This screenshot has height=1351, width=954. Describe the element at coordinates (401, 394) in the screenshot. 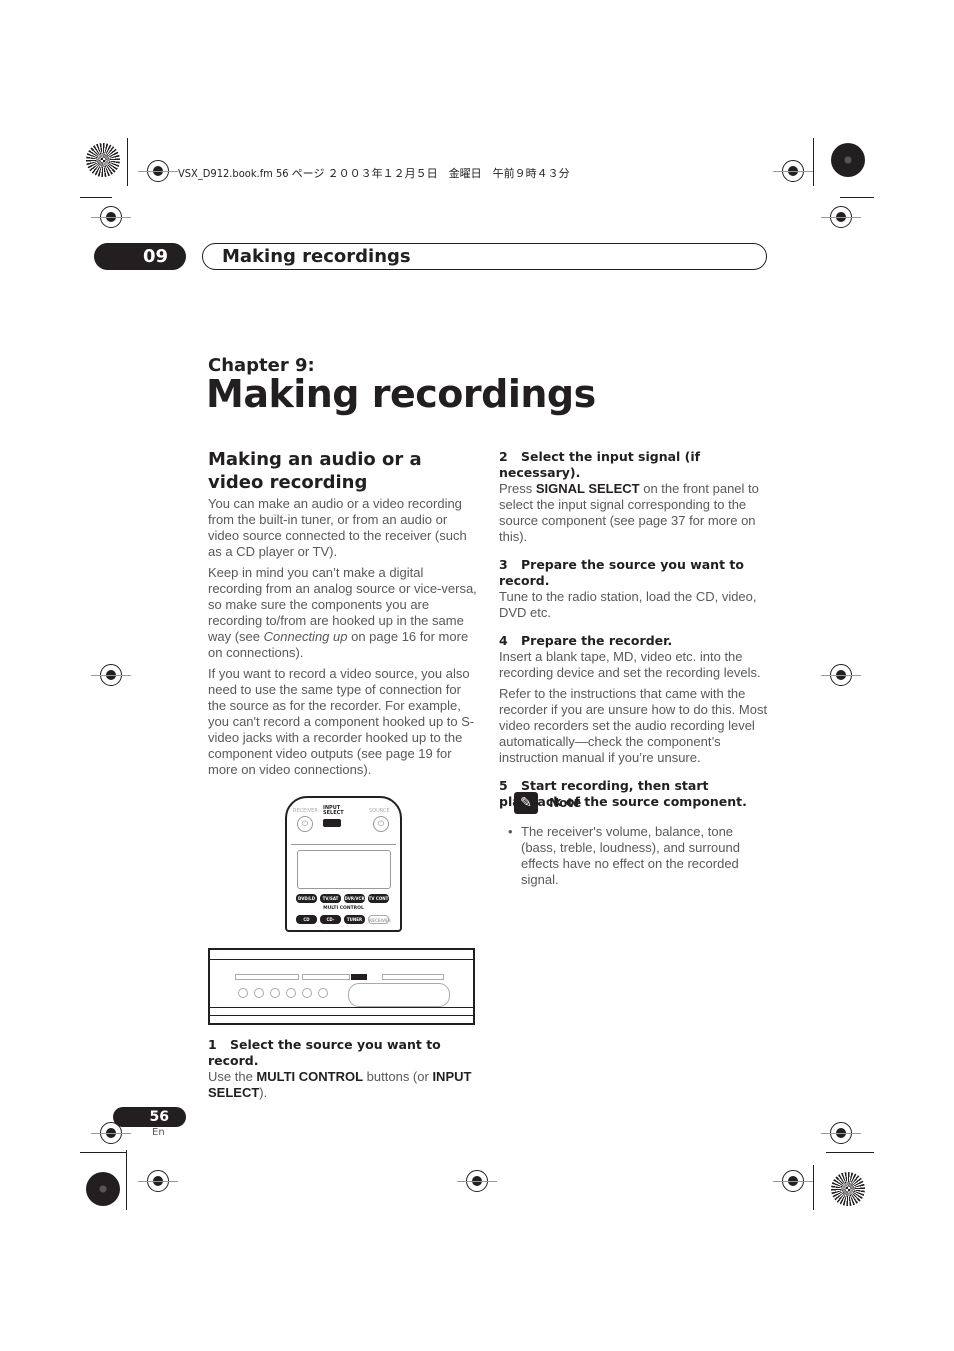

I see `chapter-title: Making recordings` at that location.